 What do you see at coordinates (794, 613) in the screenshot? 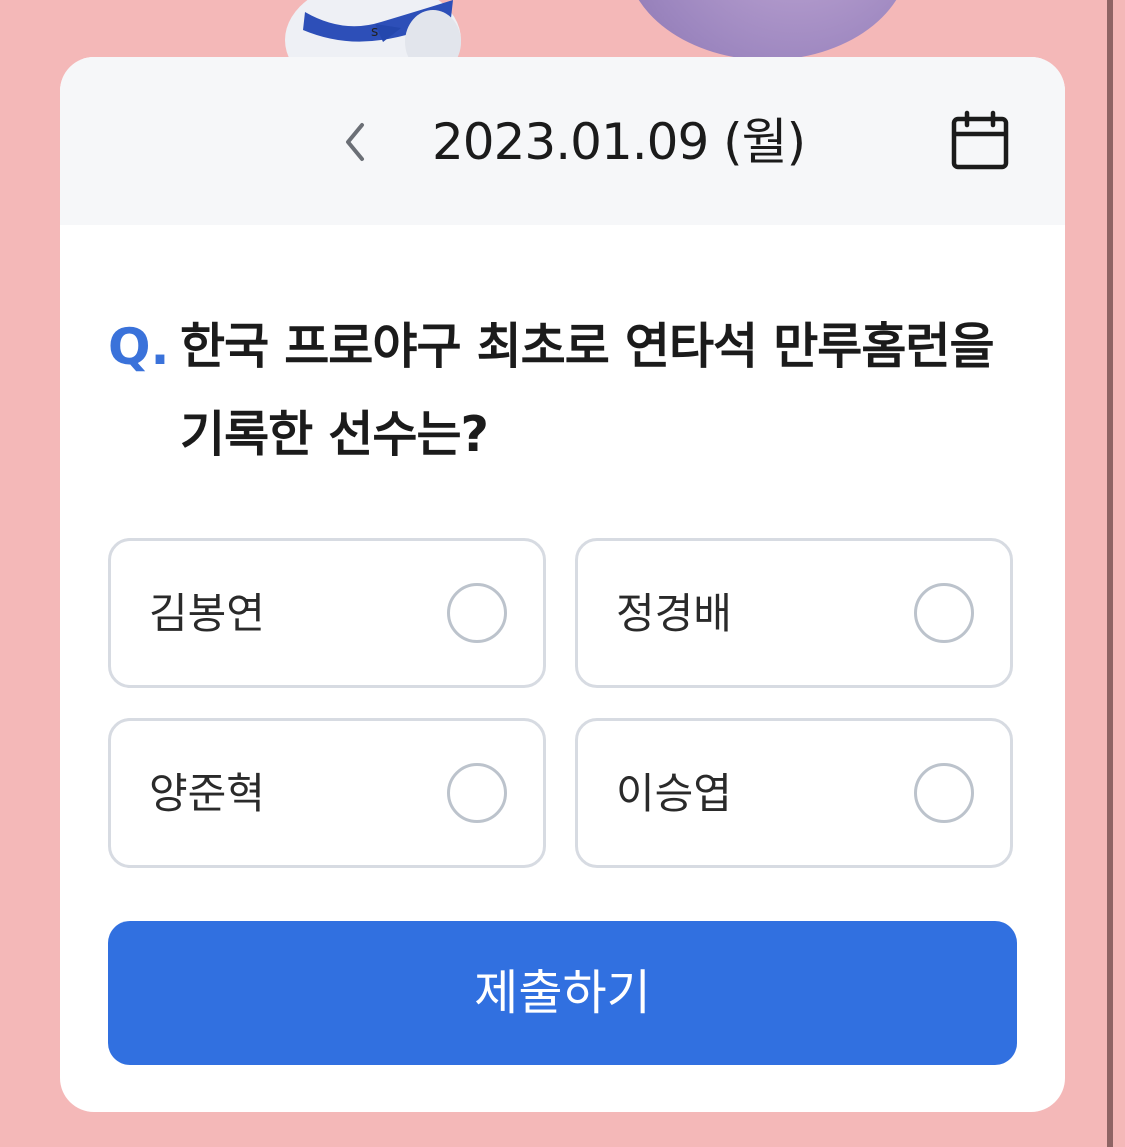
I see `answer-option-2: 정경배` at bounding box center [794, 613].